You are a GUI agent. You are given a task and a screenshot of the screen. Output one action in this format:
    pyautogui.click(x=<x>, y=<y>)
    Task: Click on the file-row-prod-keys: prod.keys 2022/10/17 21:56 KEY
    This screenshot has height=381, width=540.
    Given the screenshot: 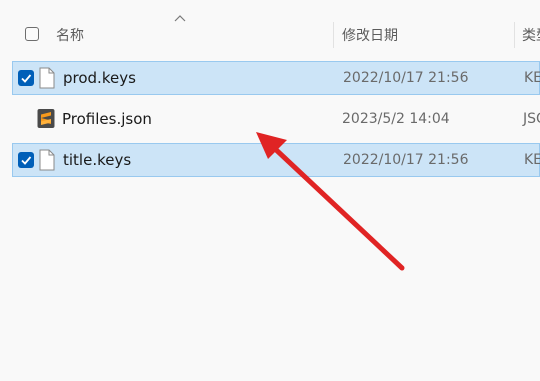 What is the action you would take?
    pyautogui.click(x=276, y=78)
    